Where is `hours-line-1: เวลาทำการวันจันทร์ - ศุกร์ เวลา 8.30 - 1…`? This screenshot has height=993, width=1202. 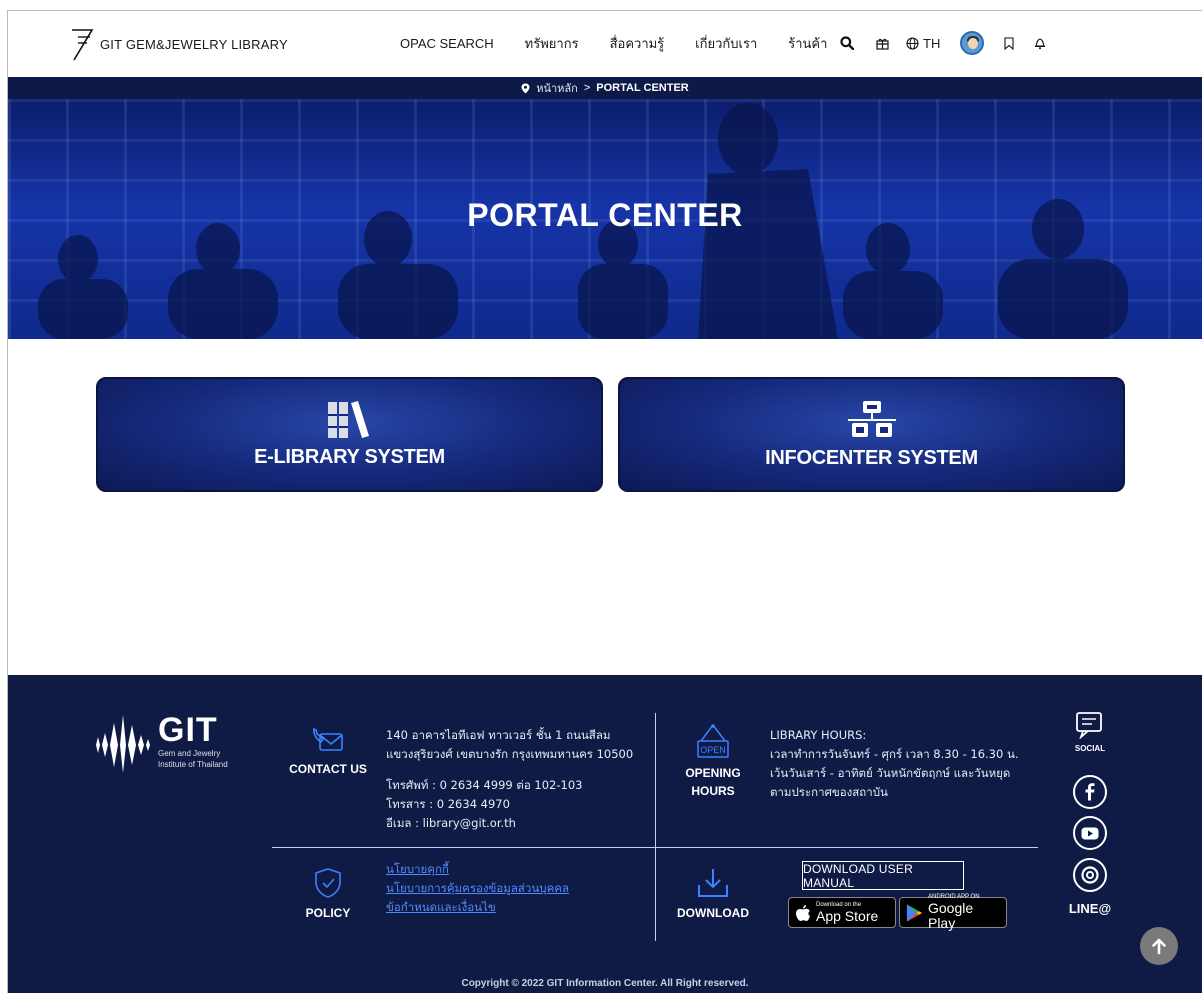 hours-line-1: เวลาทำการวันจันทร์ - ศุกร์ เวลา 8.30 - 1… is located at coordinates (894, 754).